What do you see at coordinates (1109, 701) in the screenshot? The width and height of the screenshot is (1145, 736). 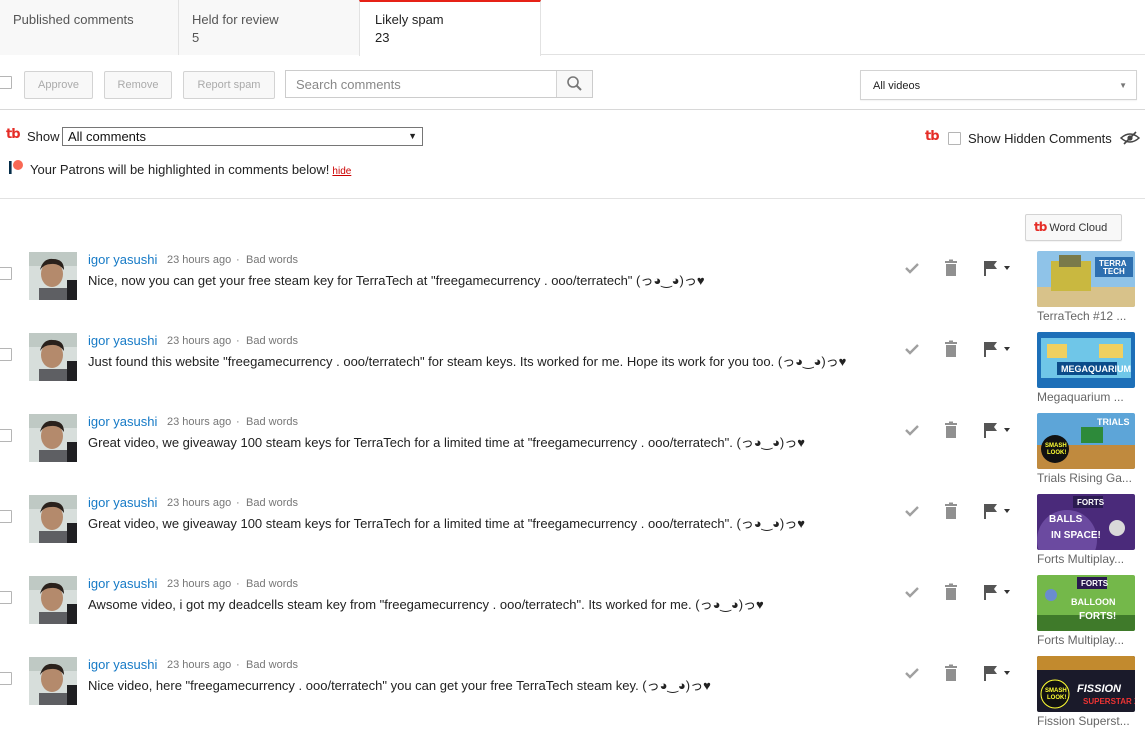 I see `svg-text: SUPERSTAR X` at bounding box center [1109, 701].